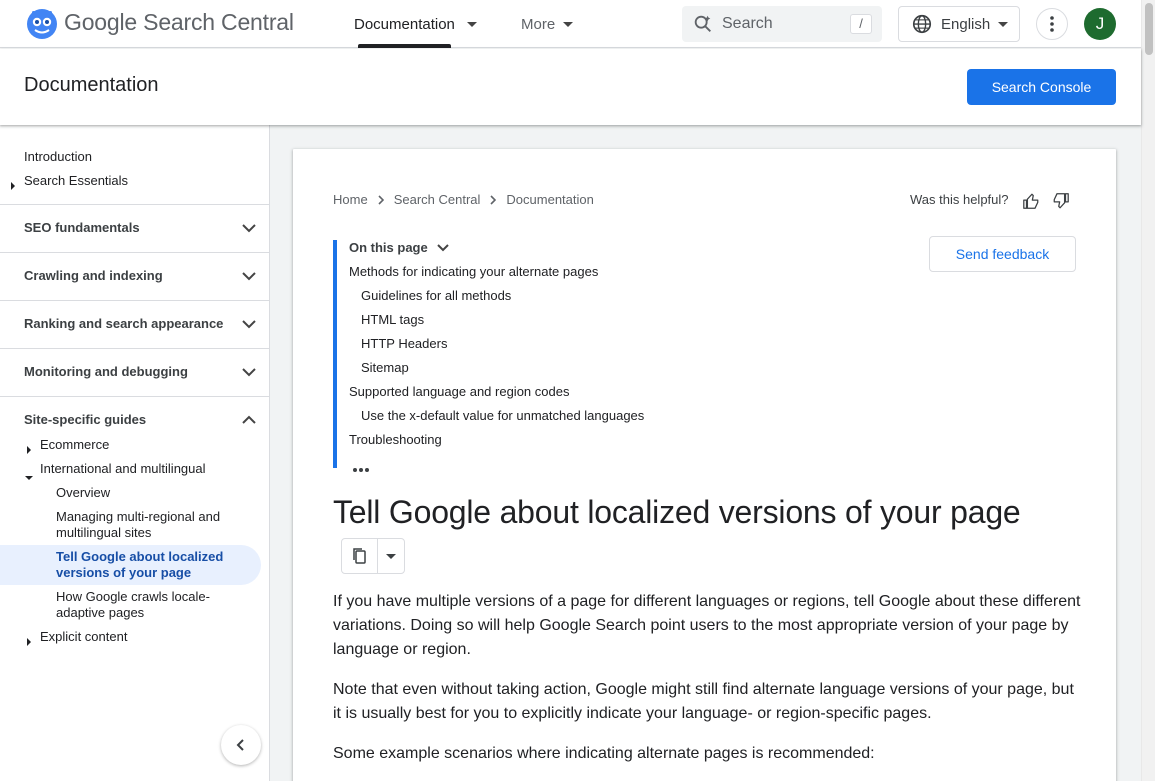 This screenshot has height=781, width=1155. Describe the element at coordinates (404, 343) in the screenshot. I see `toc-item: HTTP Headers` at that location.